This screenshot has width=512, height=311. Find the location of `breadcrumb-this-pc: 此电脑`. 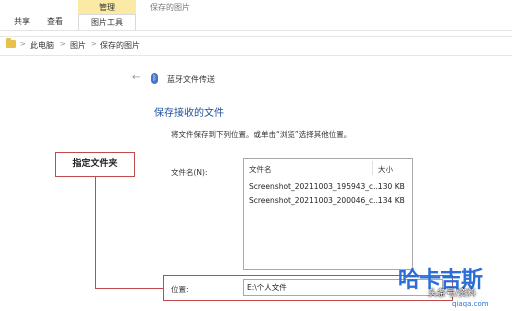

breadcrumb-this-pc: 此电脑 is located at coordinates (42, 45).